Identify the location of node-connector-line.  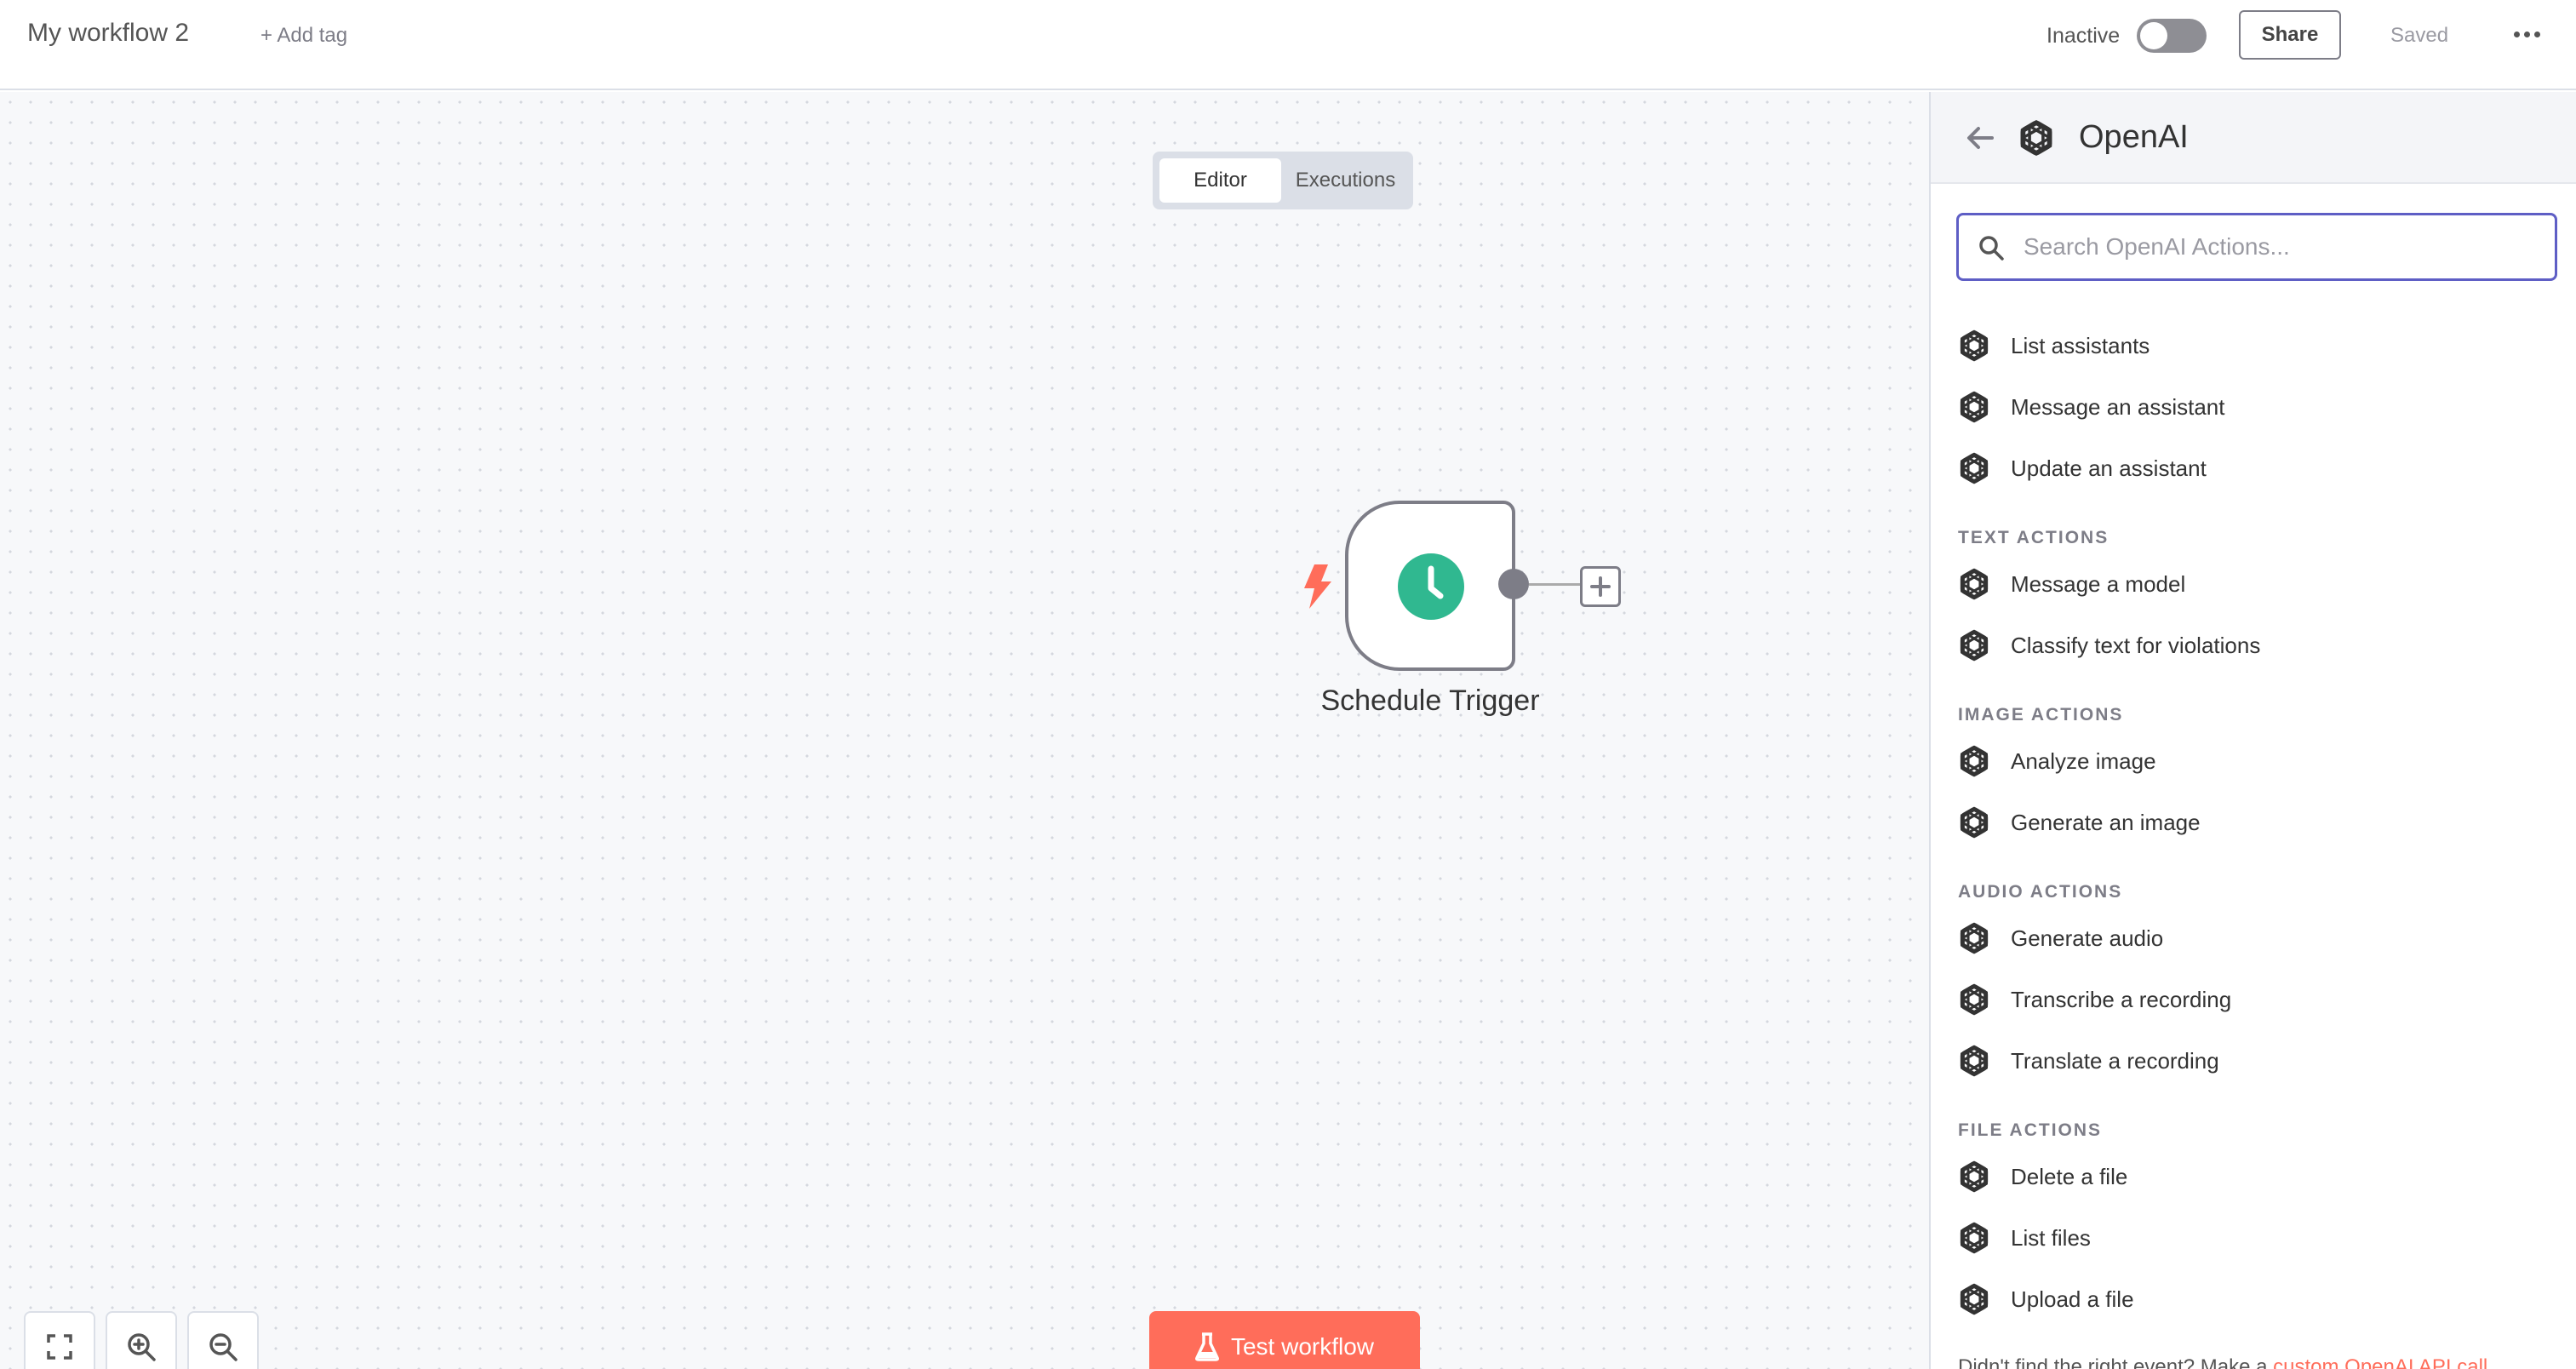
(1555, 584).